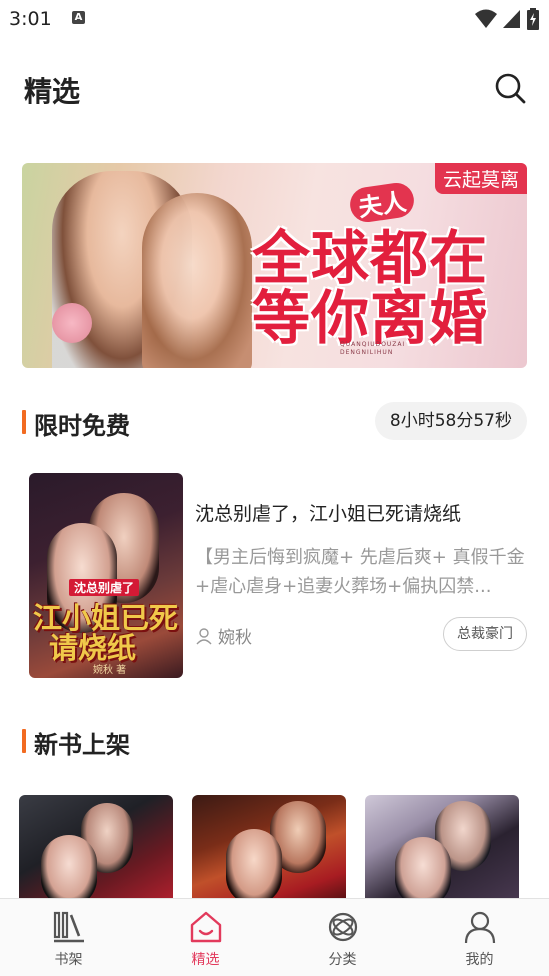 The image size is (549, 976). I want to click on section-title-new-books: 新书上架, so click(82, 745).